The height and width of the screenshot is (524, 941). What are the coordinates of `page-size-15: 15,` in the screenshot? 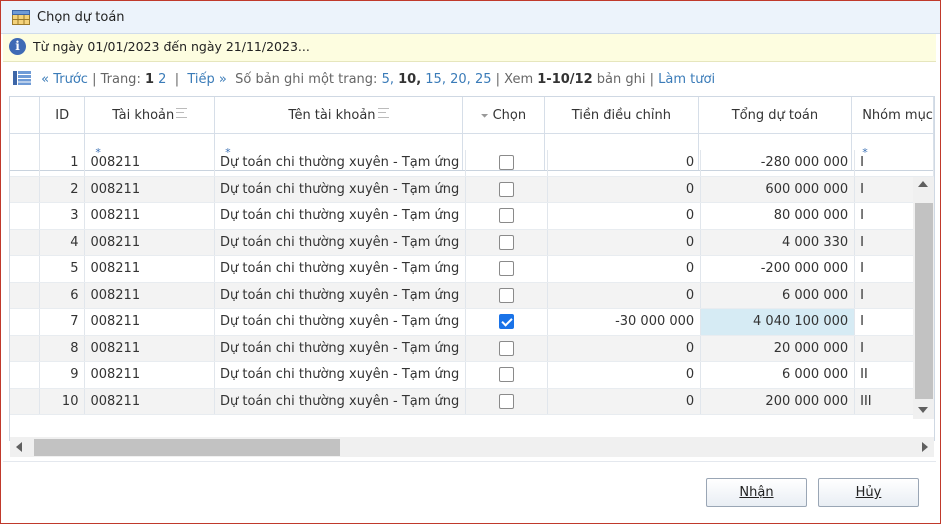 It's located at (435, 79).